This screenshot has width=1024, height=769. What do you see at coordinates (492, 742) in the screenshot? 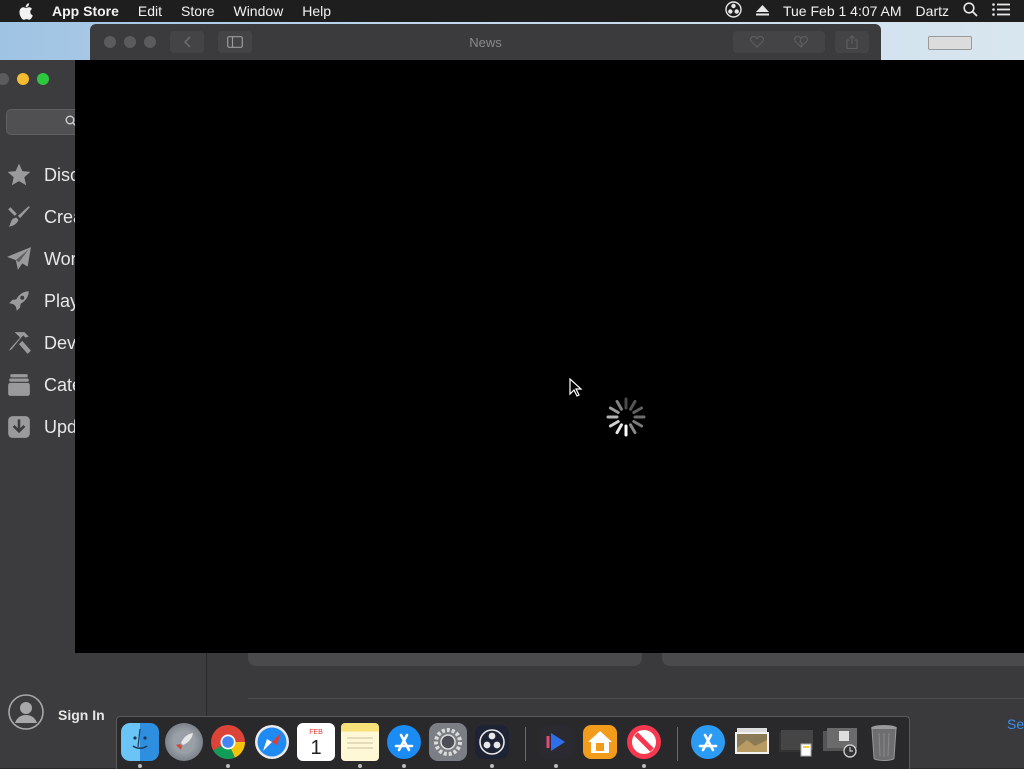
I see `dock-obs-icon` at bounding box center [492, 742].